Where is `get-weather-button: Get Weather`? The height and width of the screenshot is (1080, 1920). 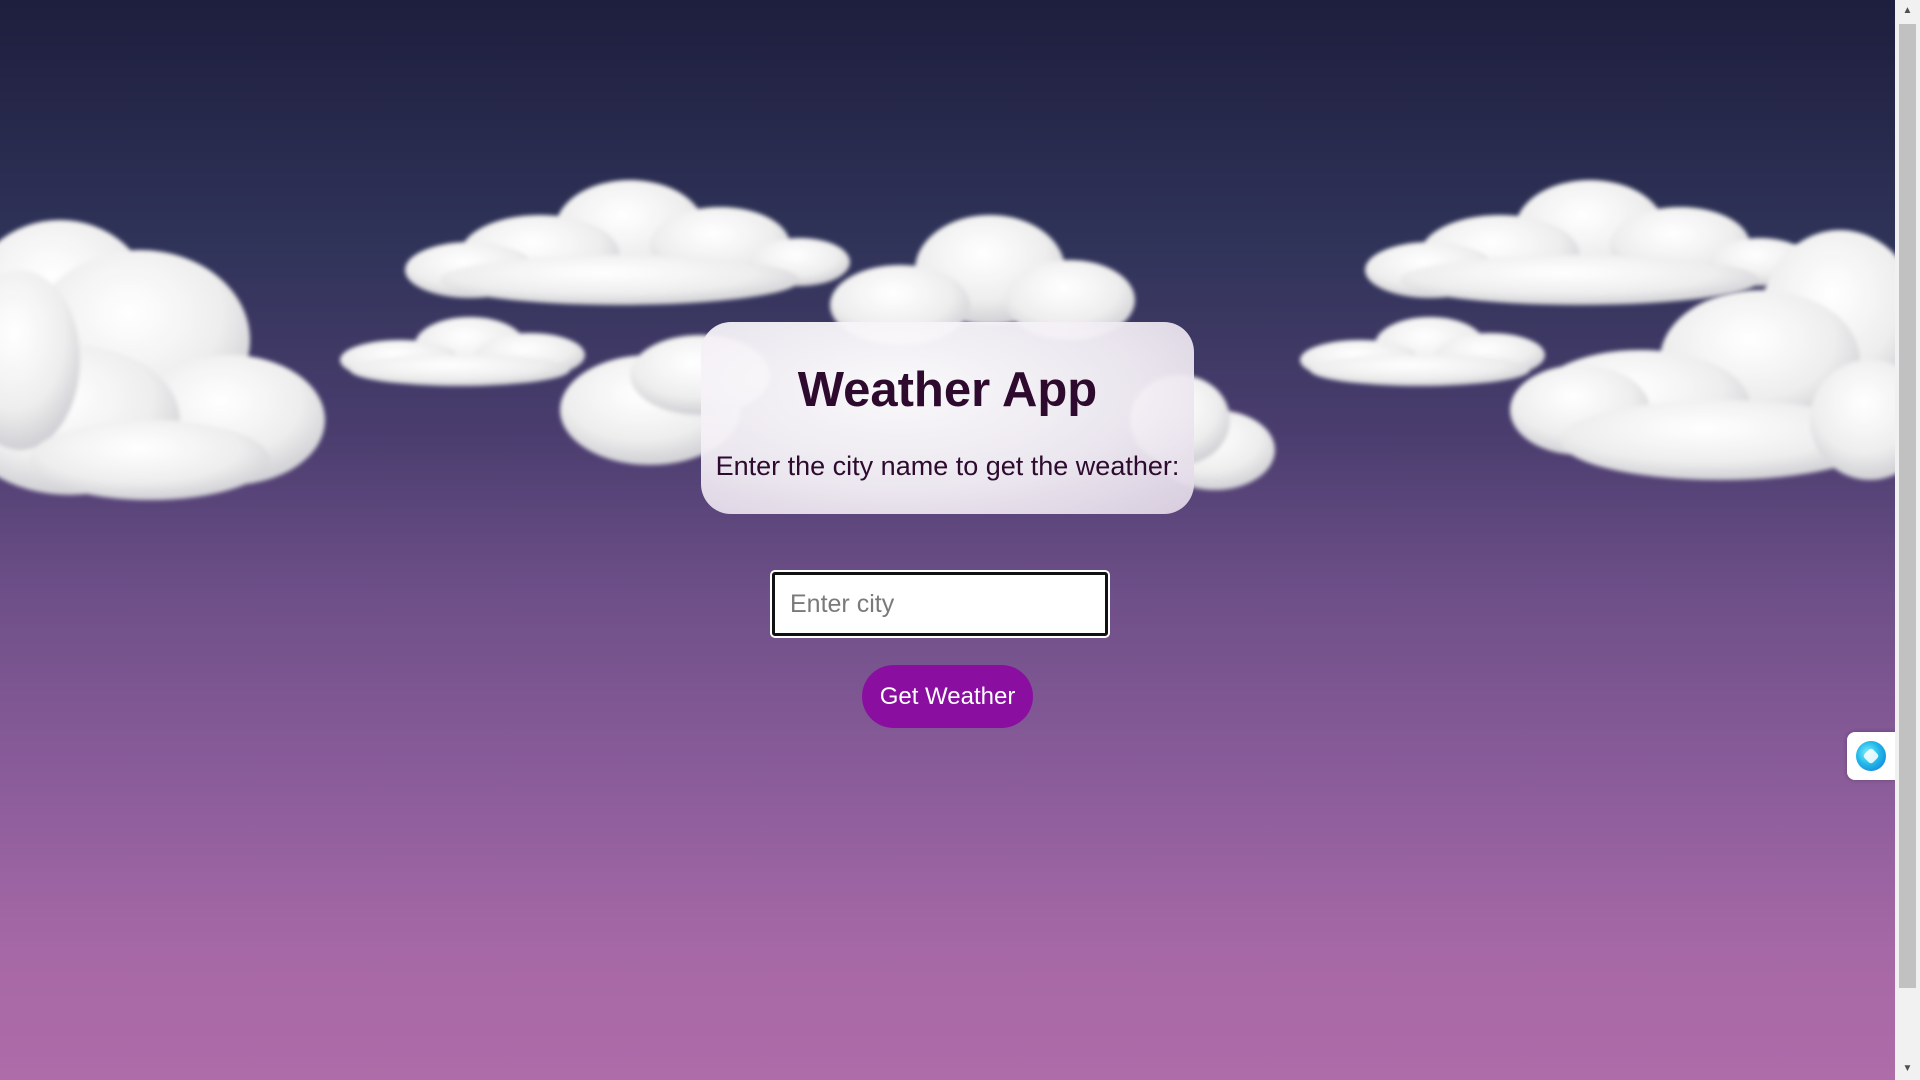 get-weather-button: Get Weather is located at coordinates (947, 696).